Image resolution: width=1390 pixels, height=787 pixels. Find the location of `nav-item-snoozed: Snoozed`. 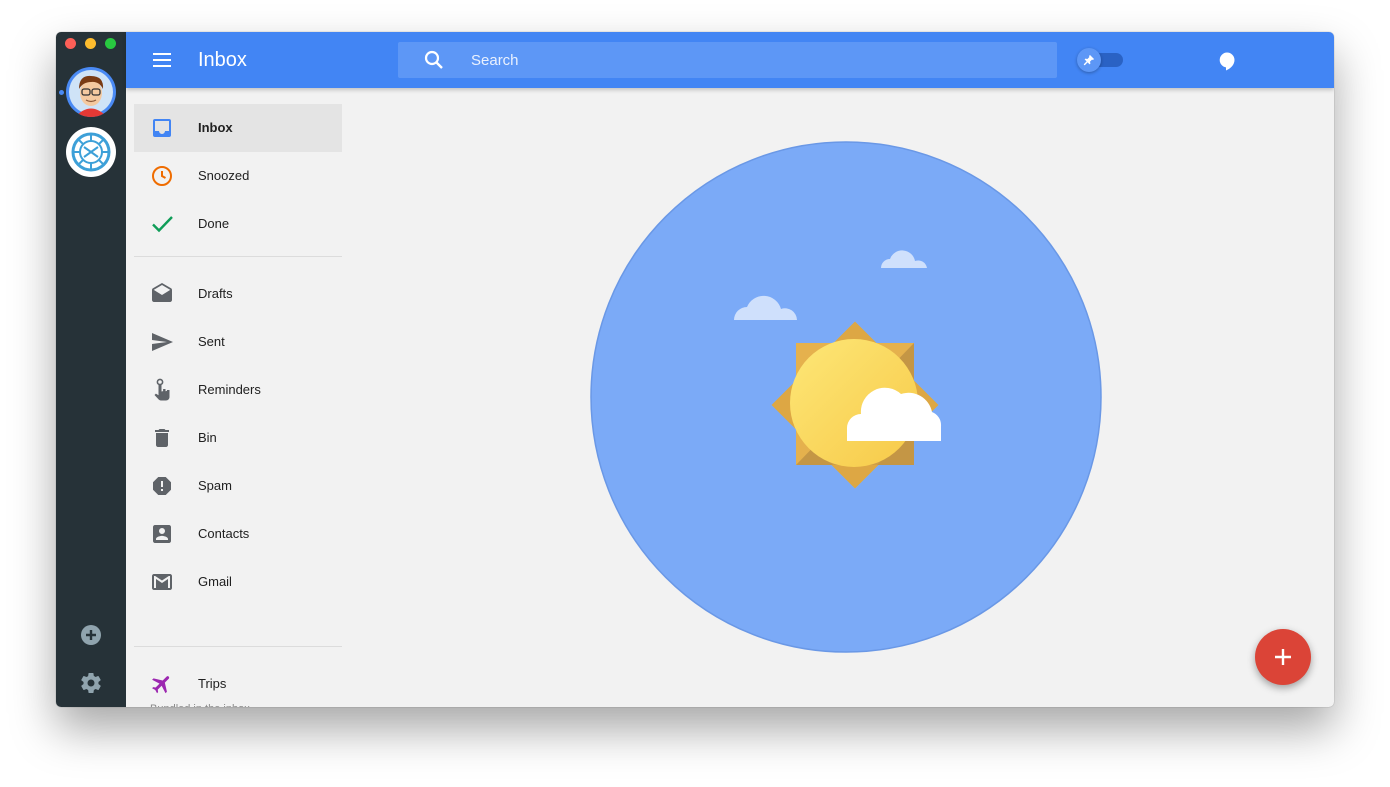

nav-item-snoozed: Snoozed is located at coordinates (238, 176).